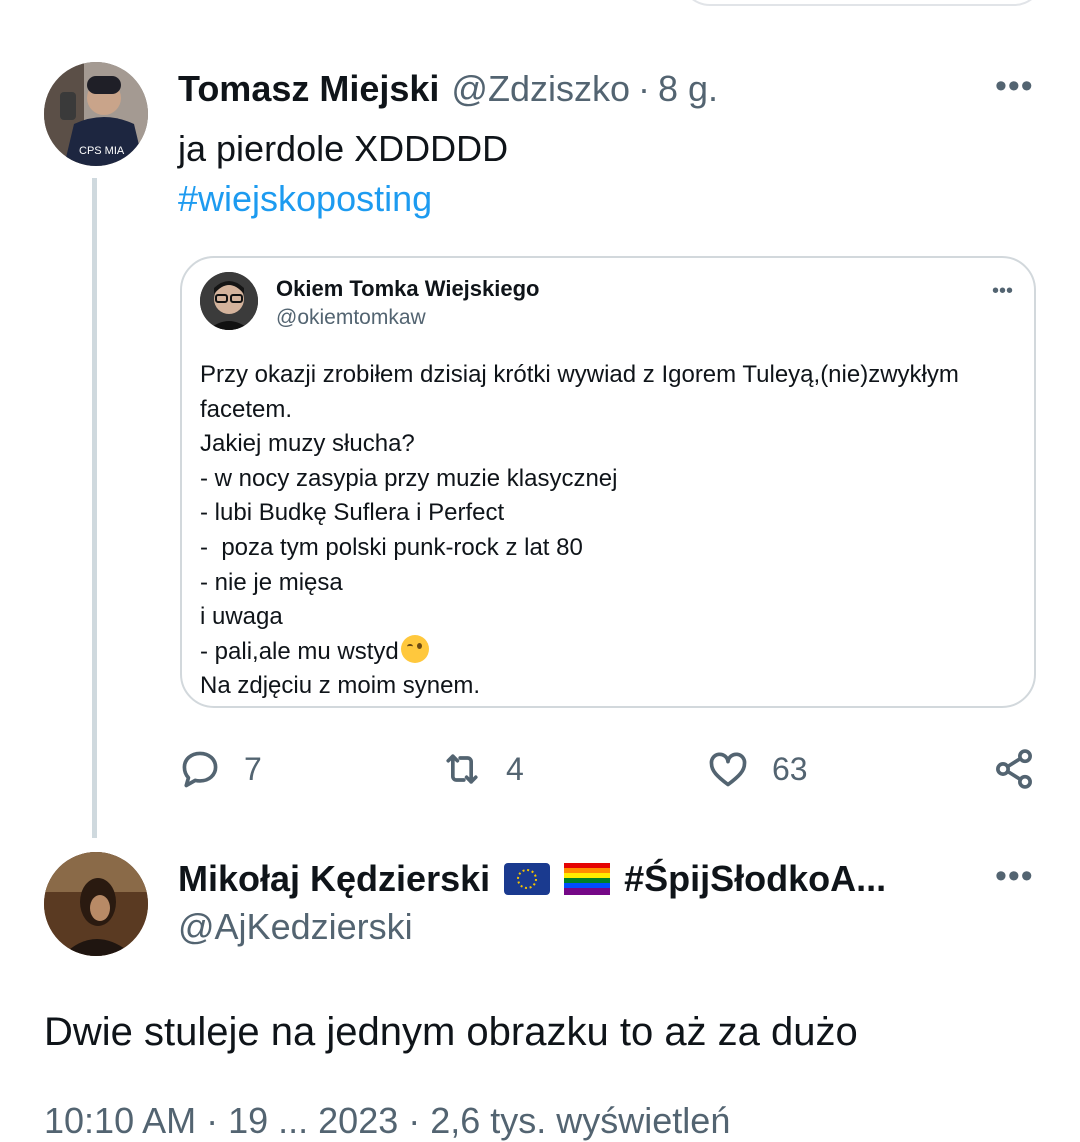 The width and height of the screenshot is (1080, 1142). I want to click on reply-avatar, so click(96, 904).